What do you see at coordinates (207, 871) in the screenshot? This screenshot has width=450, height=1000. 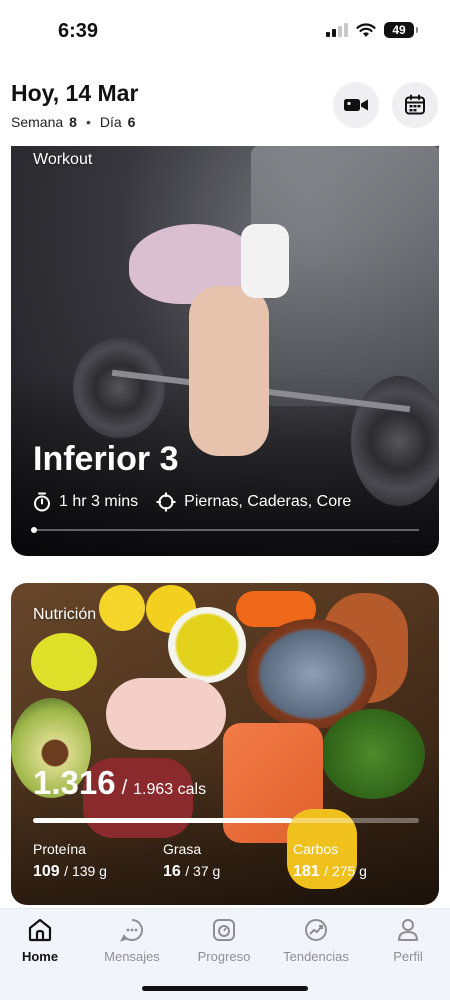 I see `macro-goal: 37 g` at bounding box center [207, 871].